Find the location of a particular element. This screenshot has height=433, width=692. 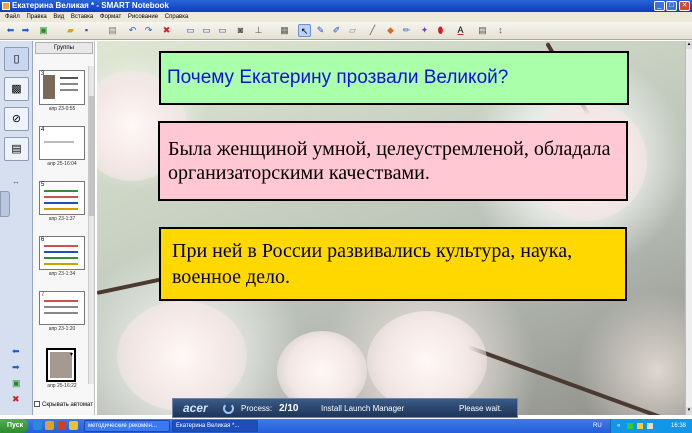

close-button: ✕ is located at coordinates (684, 6).